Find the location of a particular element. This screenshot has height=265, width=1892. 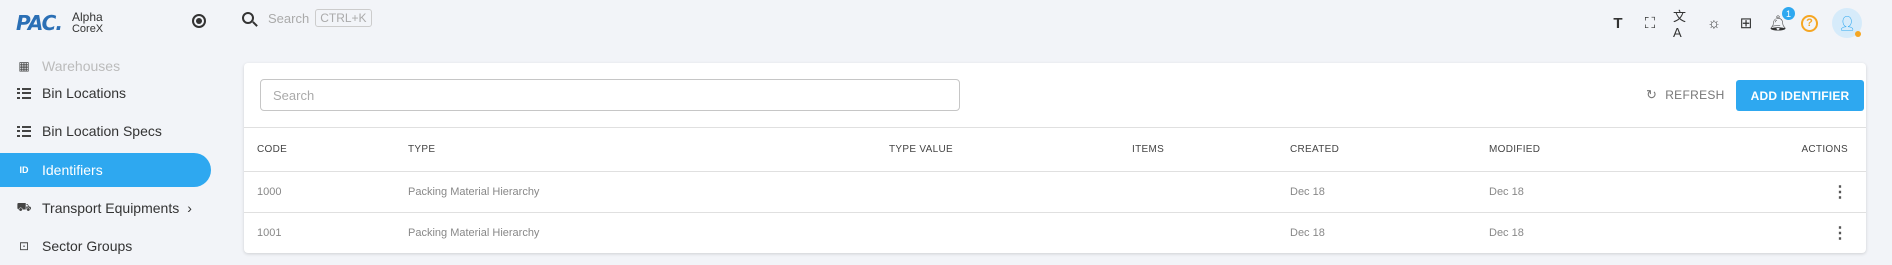

refresh-button: ↻ REFRESH is located at coordinates (1685, 95).